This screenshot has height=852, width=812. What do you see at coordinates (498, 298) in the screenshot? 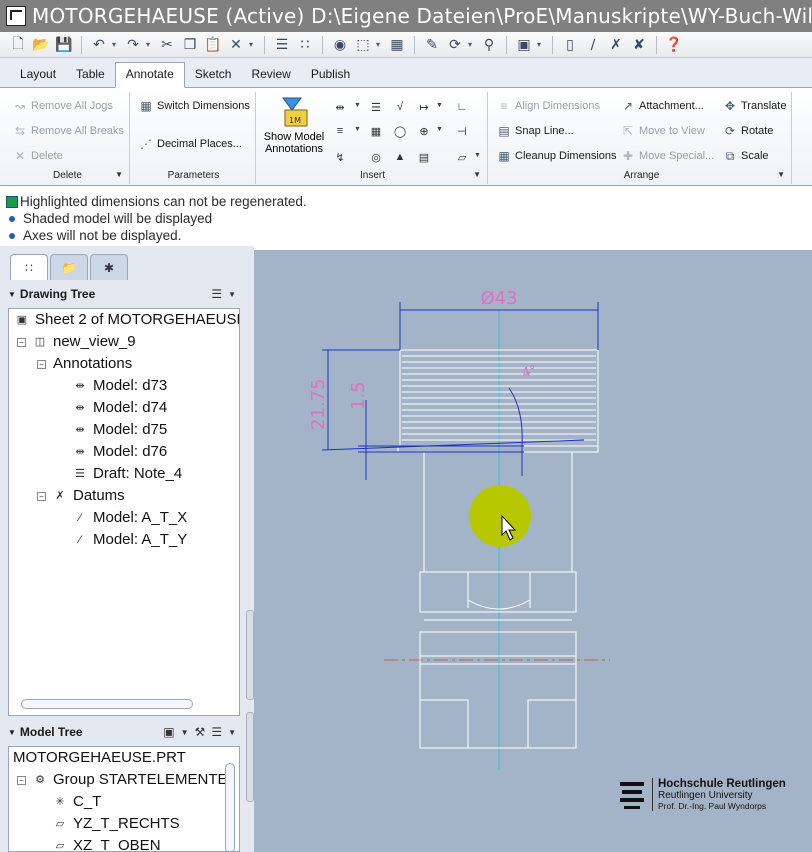
I see `diameter-dimension: Ø43` at bounding box center [498, 298].